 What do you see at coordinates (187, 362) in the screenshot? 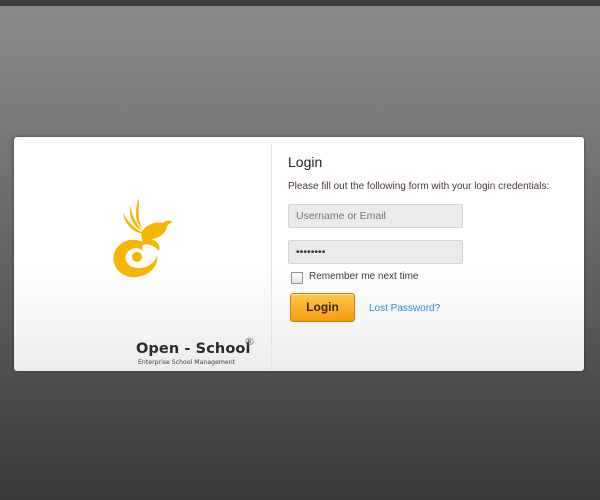
I see `brand-tagline: Enterprise School Management` at bounding box center [187, 362].